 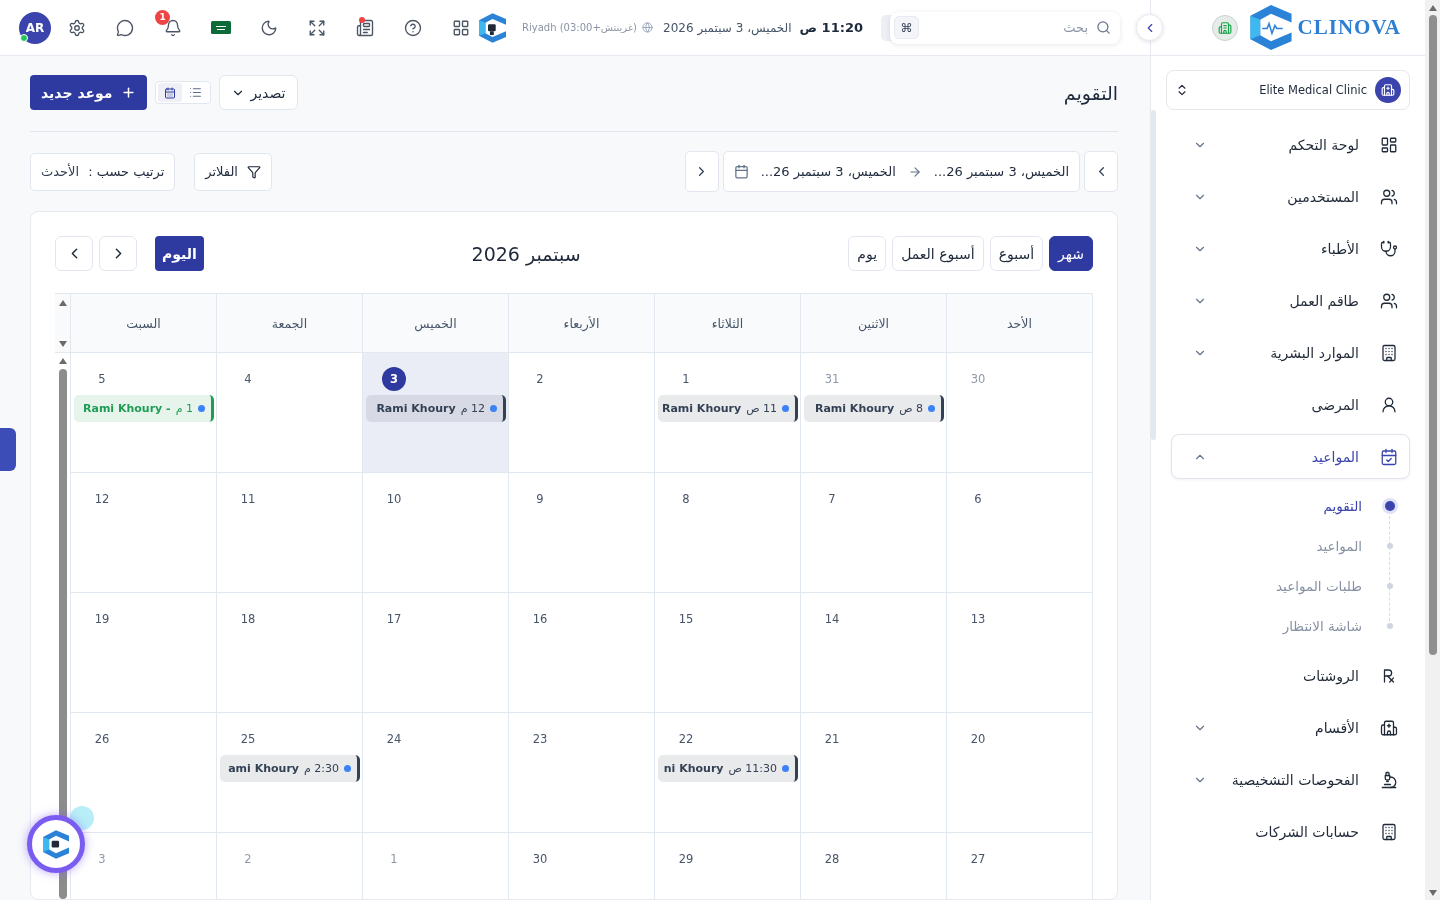 What do you see at coordinates (686, 739) in the screenshot?
I see `day-number: 22` at bounding box center [686, 739].